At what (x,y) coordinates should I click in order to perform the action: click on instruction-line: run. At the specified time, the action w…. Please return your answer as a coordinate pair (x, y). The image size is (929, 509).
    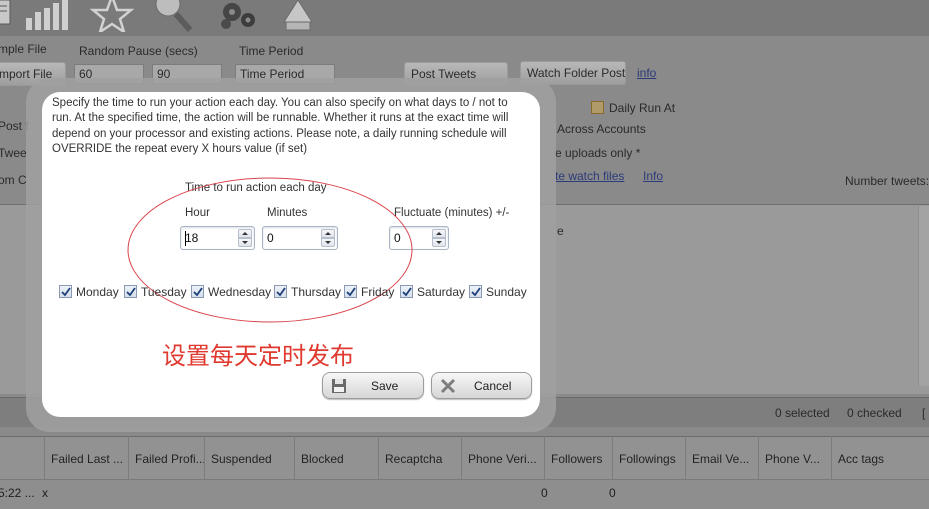
    Looking at the image, I should click on (280, 118).